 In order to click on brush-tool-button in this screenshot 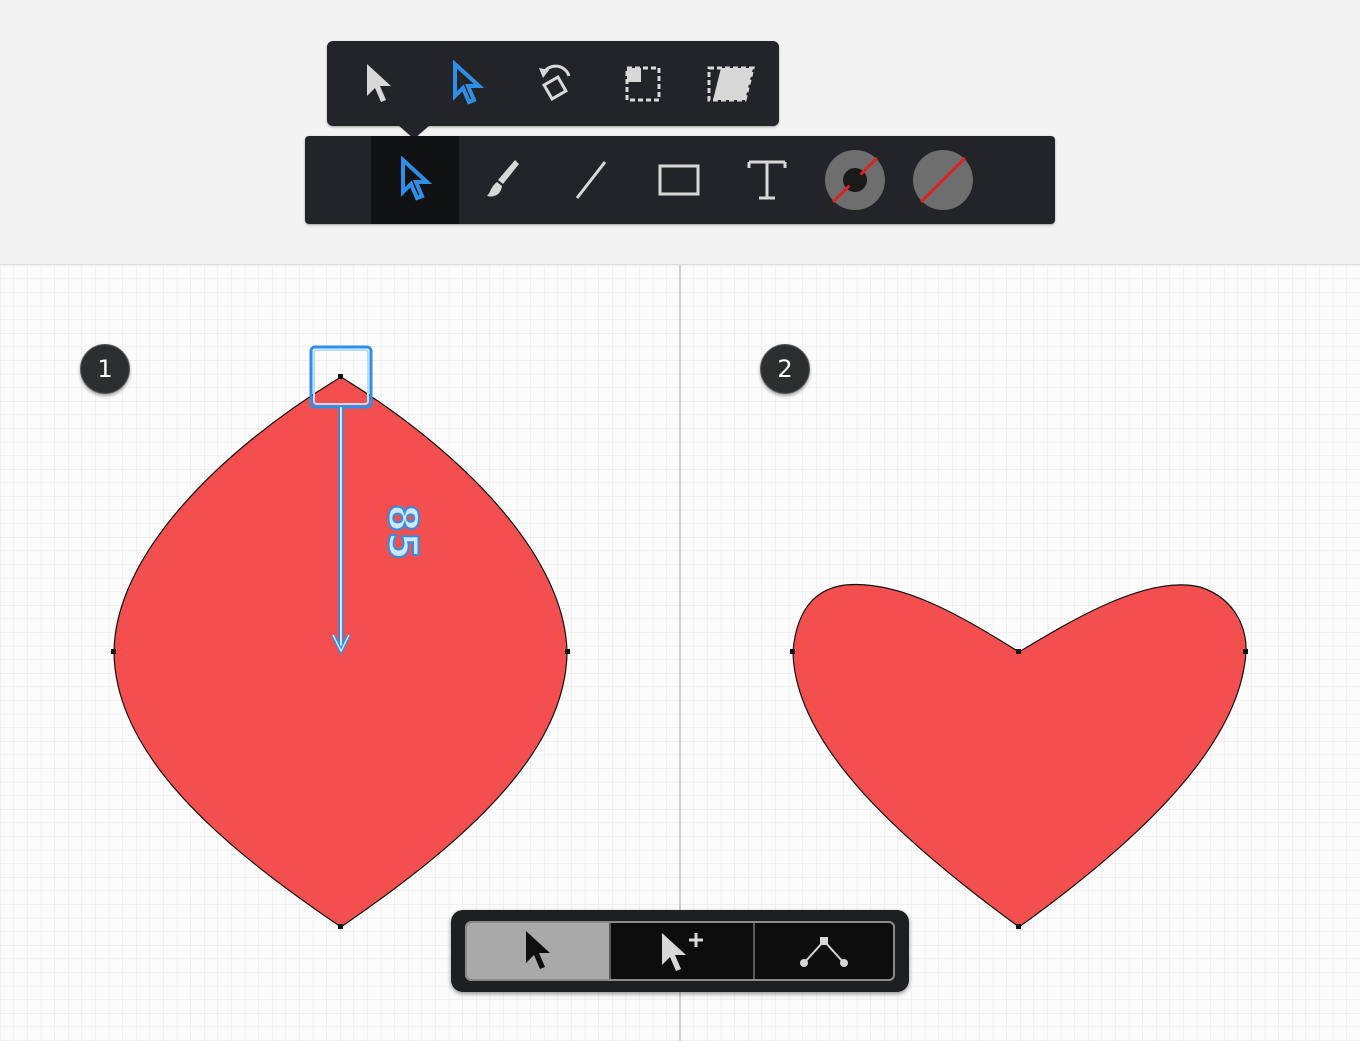, I will do `click(503, 180)`.